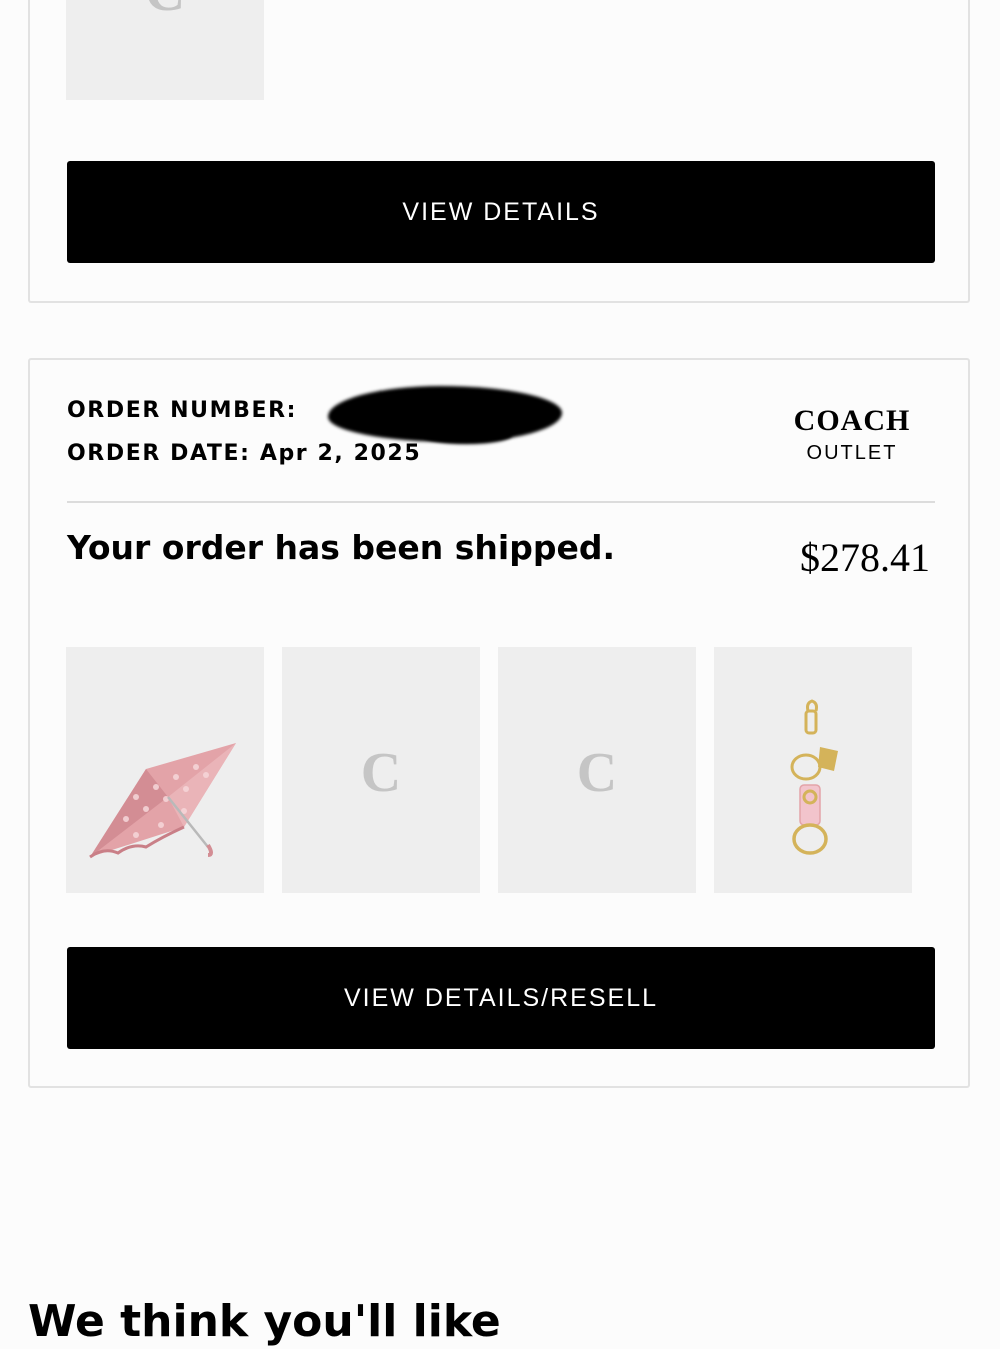 This screenshot has height=1349, width=1000. I want to click on order-status: Your order has been shipped., so click(341, 547).